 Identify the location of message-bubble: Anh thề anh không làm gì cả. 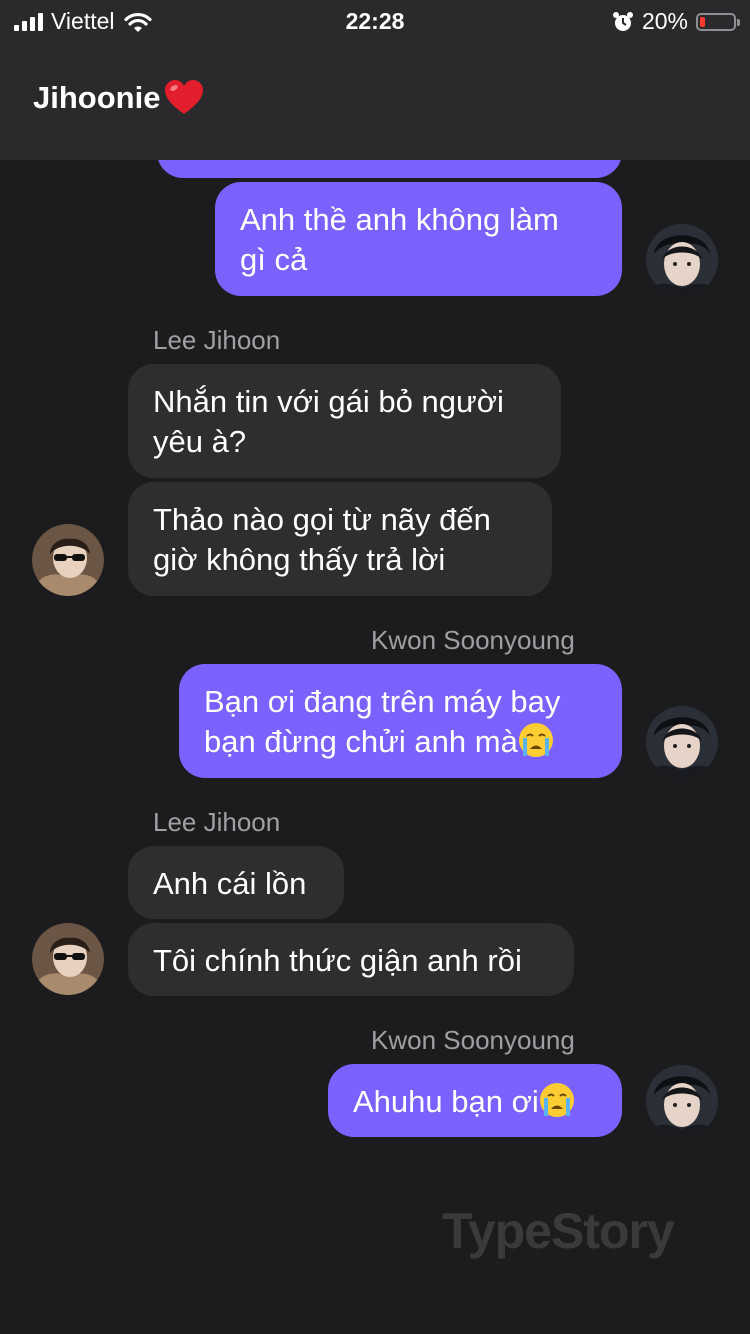
(418, 239).